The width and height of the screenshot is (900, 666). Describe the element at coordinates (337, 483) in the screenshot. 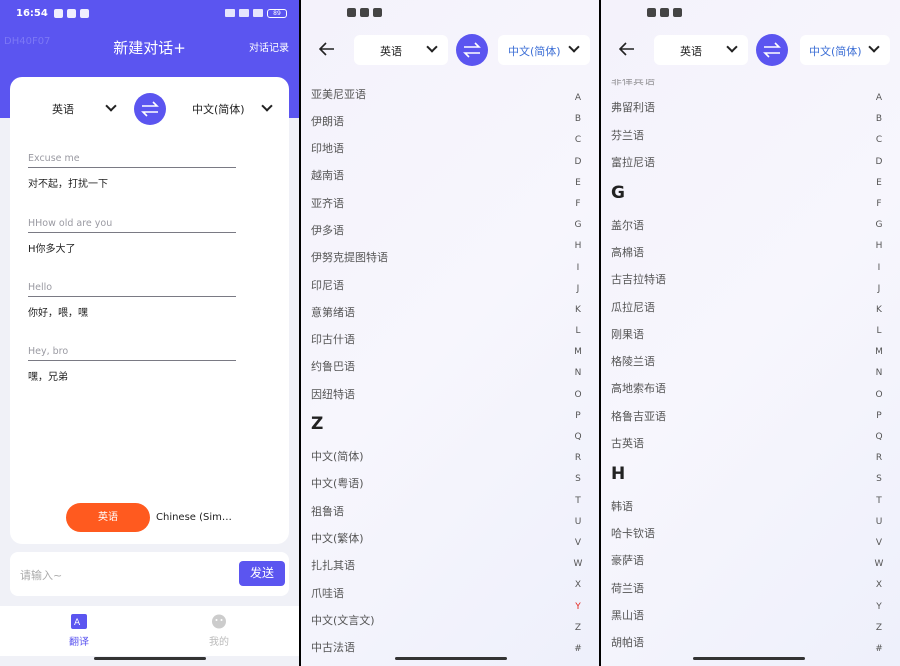

I see `language-item: 中文(粤语)` at that location.